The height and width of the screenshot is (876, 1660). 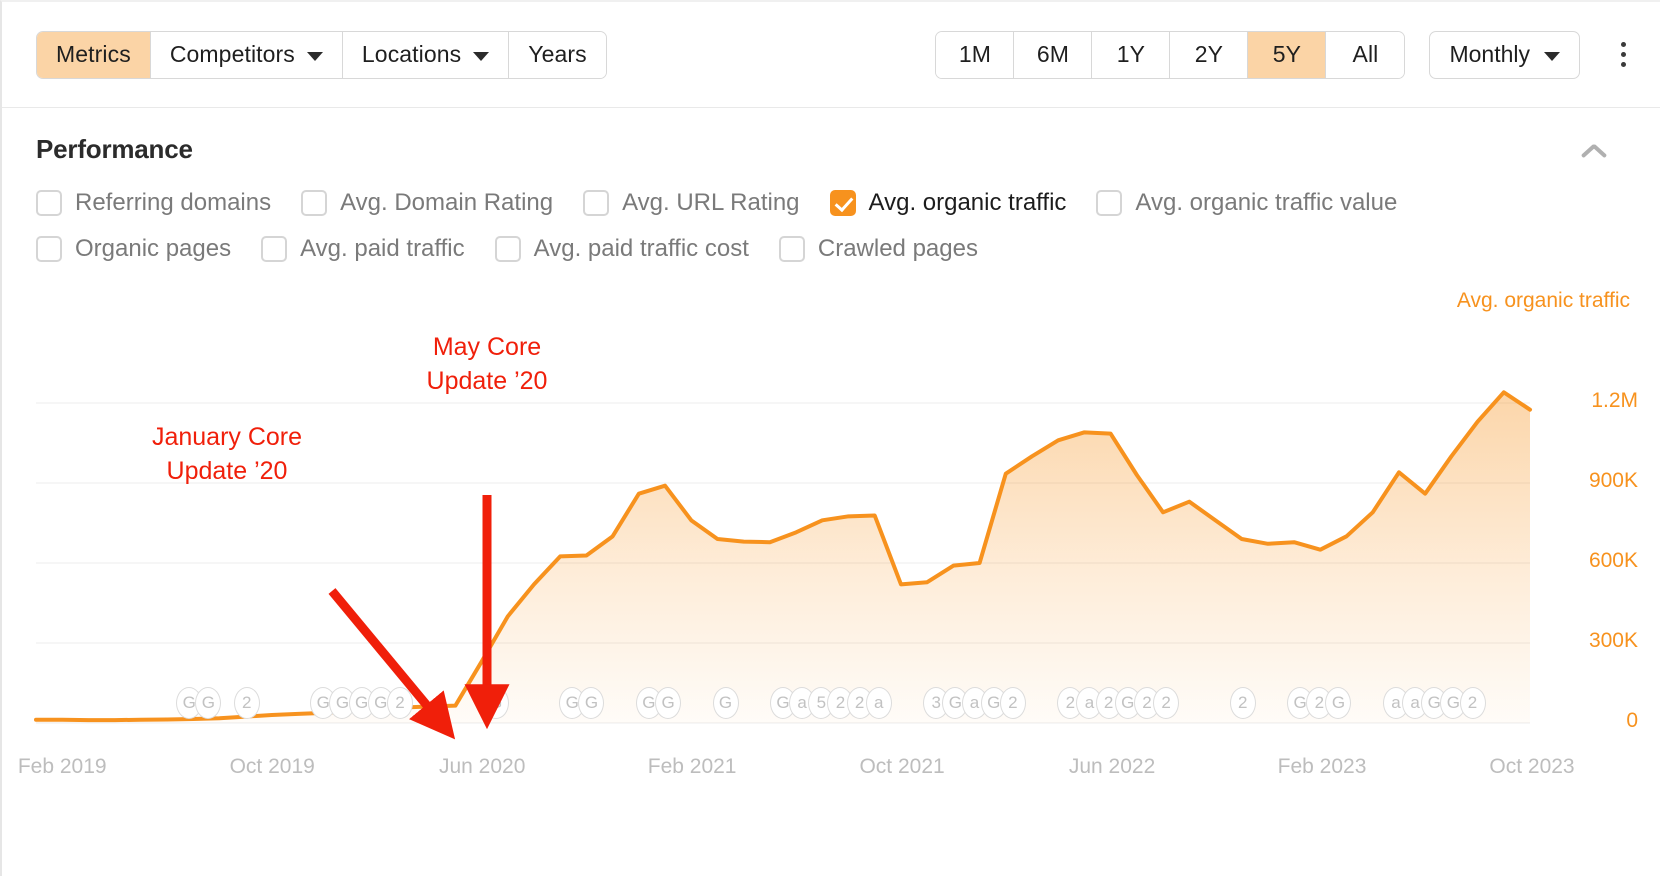 I want to click on tab-years: Years, so click(x=557, y=54).